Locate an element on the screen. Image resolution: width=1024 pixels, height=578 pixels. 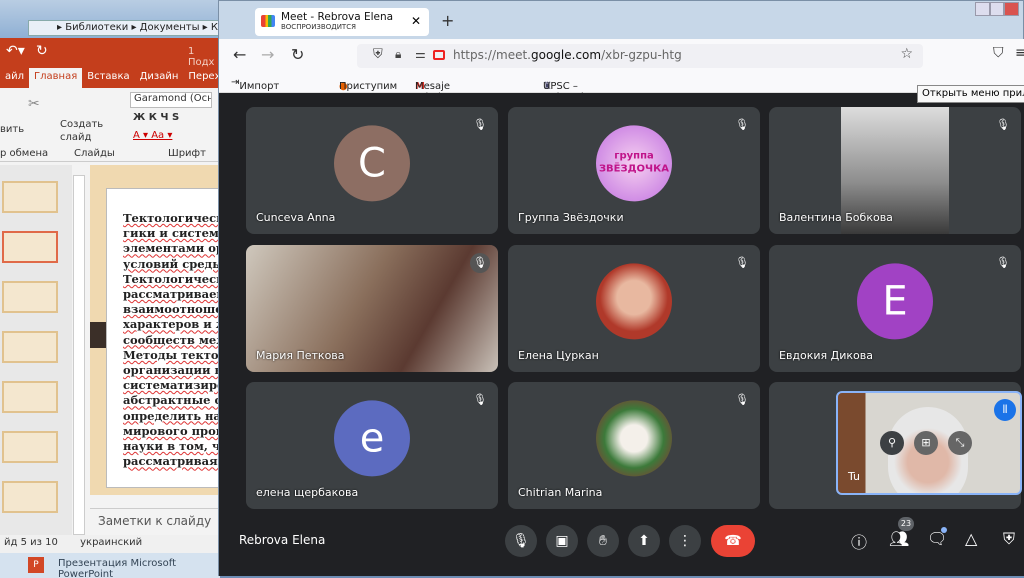
activities-icon: △ is located at coordinates (971, 538).